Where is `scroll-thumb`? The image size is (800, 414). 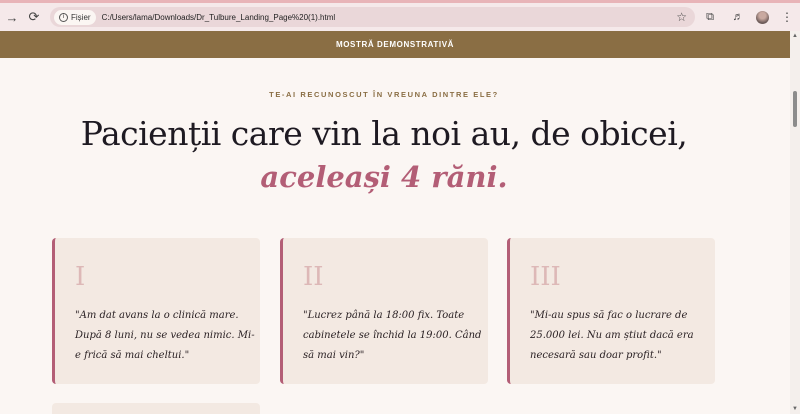 scroll-thumb is located at coordinates (795, 109).